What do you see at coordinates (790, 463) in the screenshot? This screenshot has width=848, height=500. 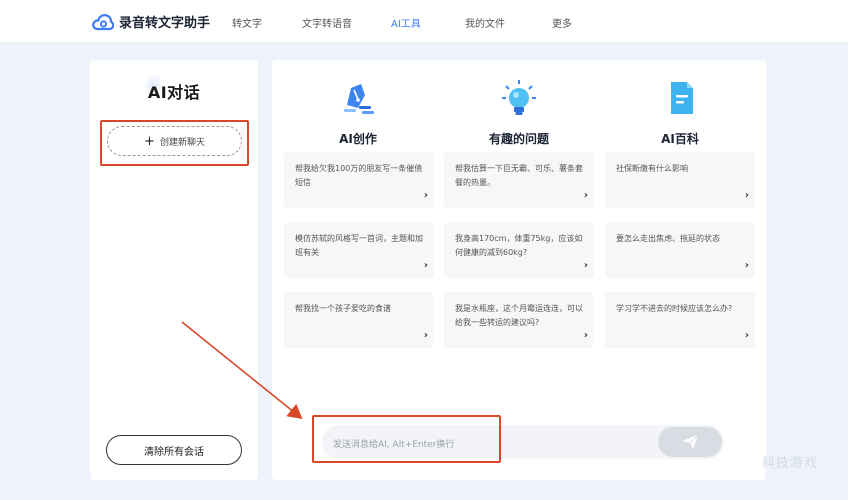 I see `watermark-text: 科技游戏` at bounding box center [790, 463].